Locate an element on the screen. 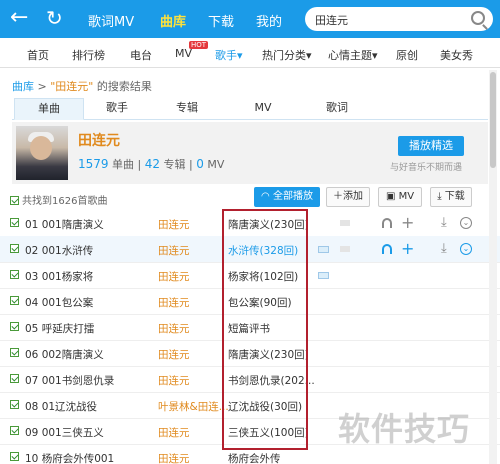 The height and width of the screenshot is (464, 500). select-all-checkbox is located at coordinates (14, 200).